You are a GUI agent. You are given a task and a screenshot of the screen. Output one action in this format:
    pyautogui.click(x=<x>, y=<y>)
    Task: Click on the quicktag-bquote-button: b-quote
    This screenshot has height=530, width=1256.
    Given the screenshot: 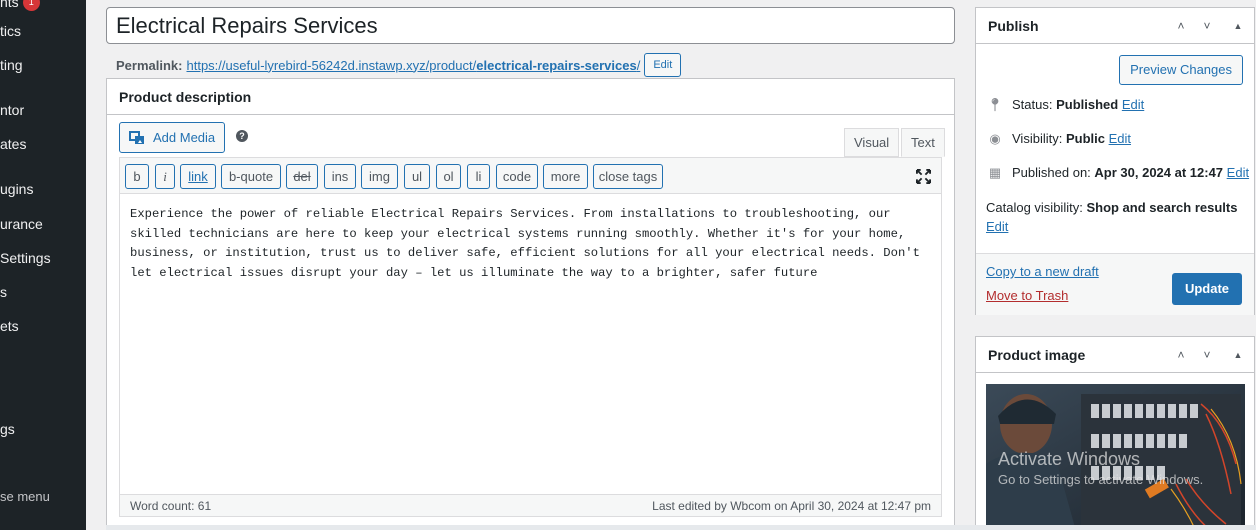 What is the action you would take?
    pyautogui.click(x=251, y=176)
    